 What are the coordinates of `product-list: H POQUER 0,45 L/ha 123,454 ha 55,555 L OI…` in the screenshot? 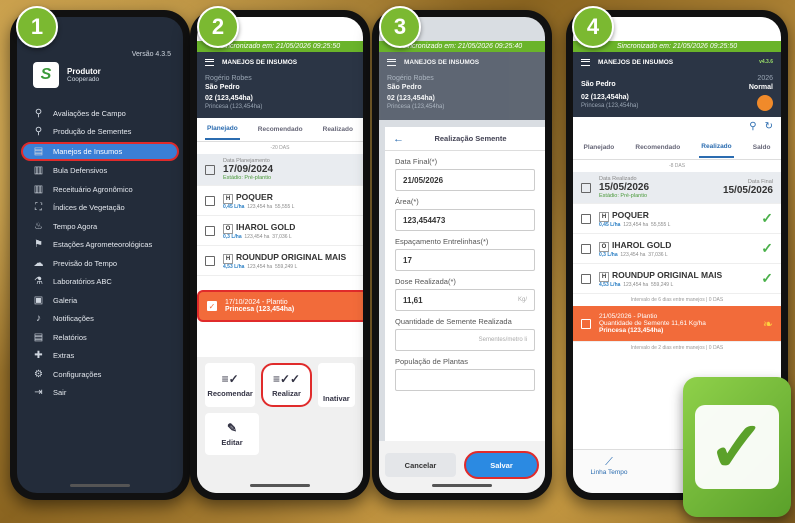 It's located at (280, 231).